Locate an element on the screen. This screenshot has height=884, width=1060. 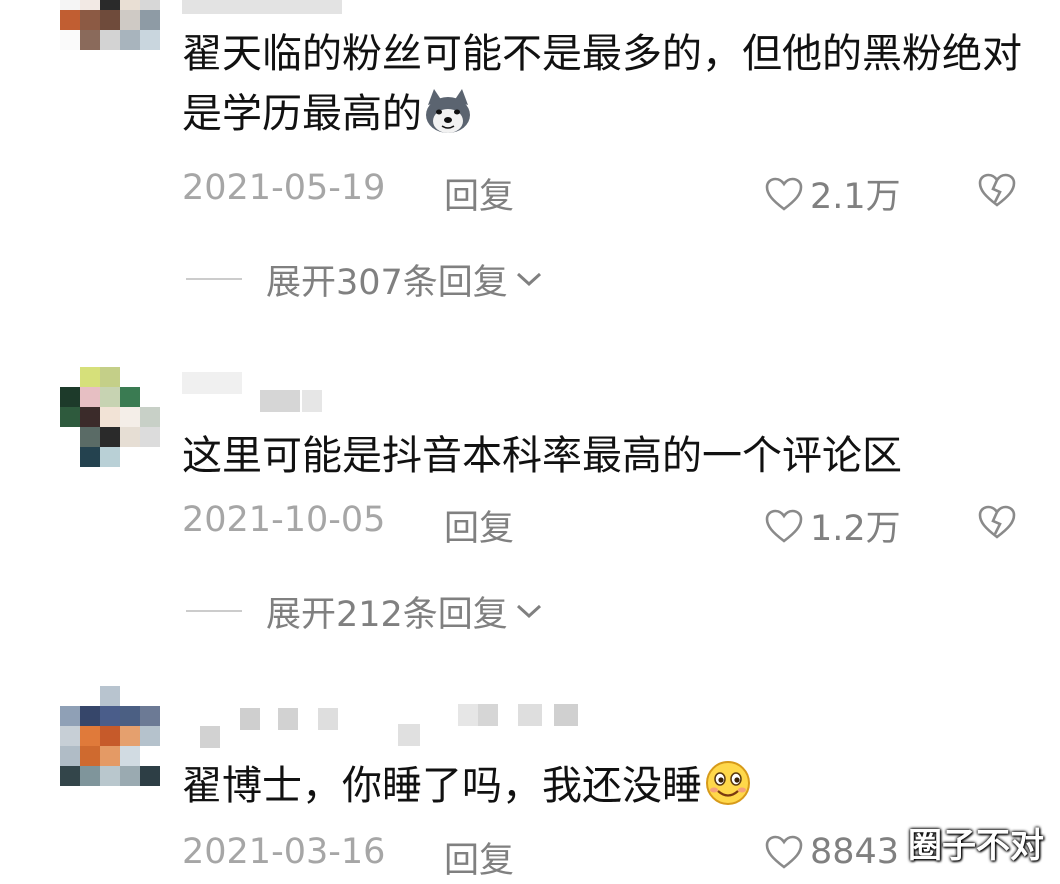
expand-replies-label: 展开212条回复 is located at coordinates (387, 614).